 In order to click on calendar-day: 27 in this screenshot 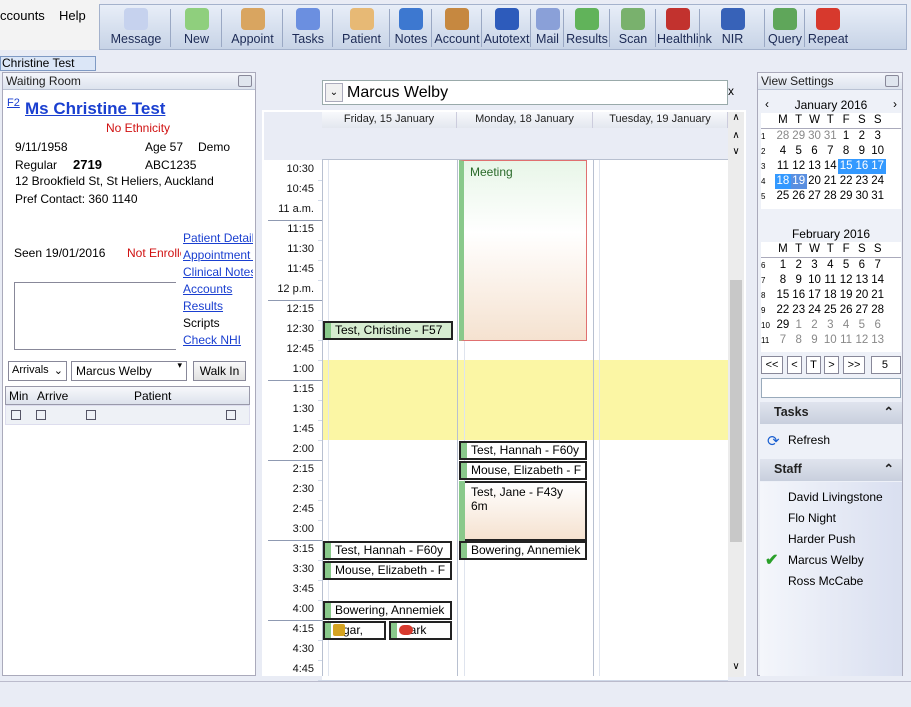, I will do `click(815, 196)`.